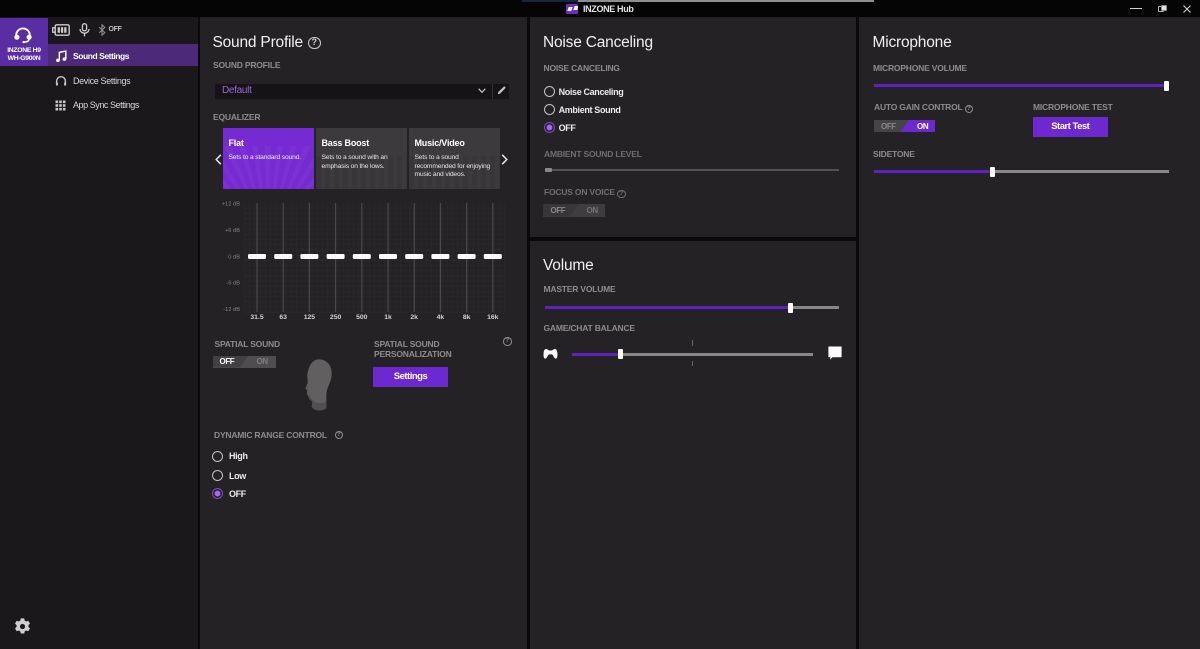 This screenshot has width=1200, height=649. Describe the element at coordinates (388, 317) in the screenshot. I see `svg-text: 1k` at that location.